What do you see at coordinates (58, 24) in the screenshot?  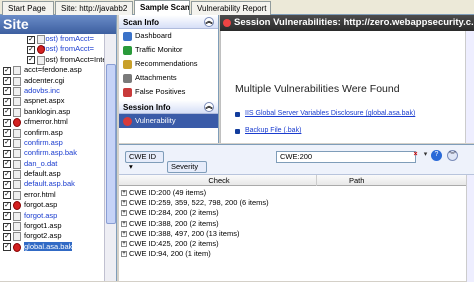 I see `site-panel-title: Site` at bounding box center [58, 24].